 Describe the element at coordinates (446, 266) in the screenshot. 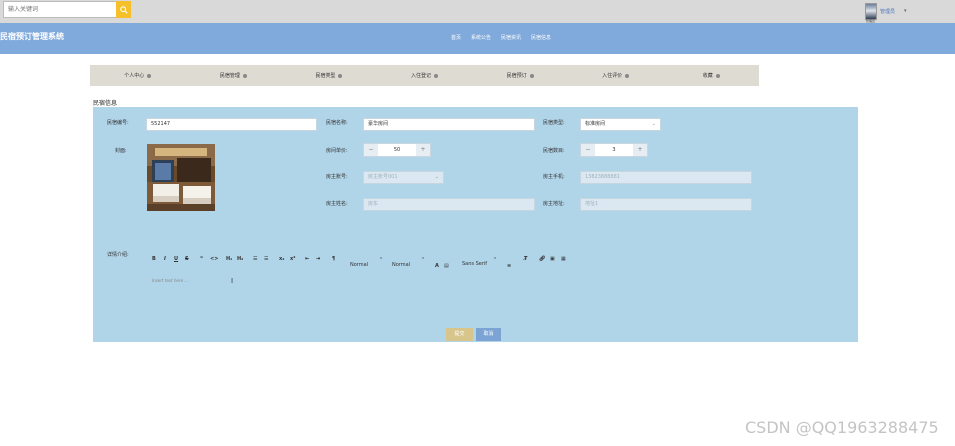

I see `background-color-icon: ▤` at that location.